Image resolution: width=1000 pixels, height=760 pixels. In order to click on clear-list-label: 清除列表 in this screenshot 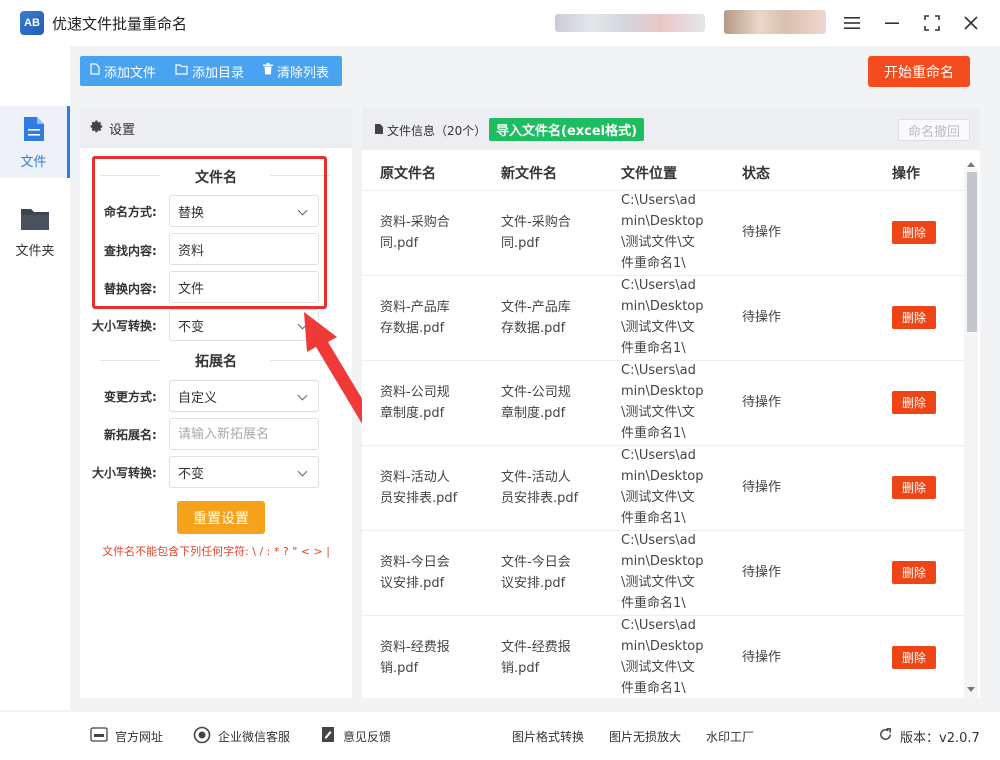, I will do `click(303, 73)`.